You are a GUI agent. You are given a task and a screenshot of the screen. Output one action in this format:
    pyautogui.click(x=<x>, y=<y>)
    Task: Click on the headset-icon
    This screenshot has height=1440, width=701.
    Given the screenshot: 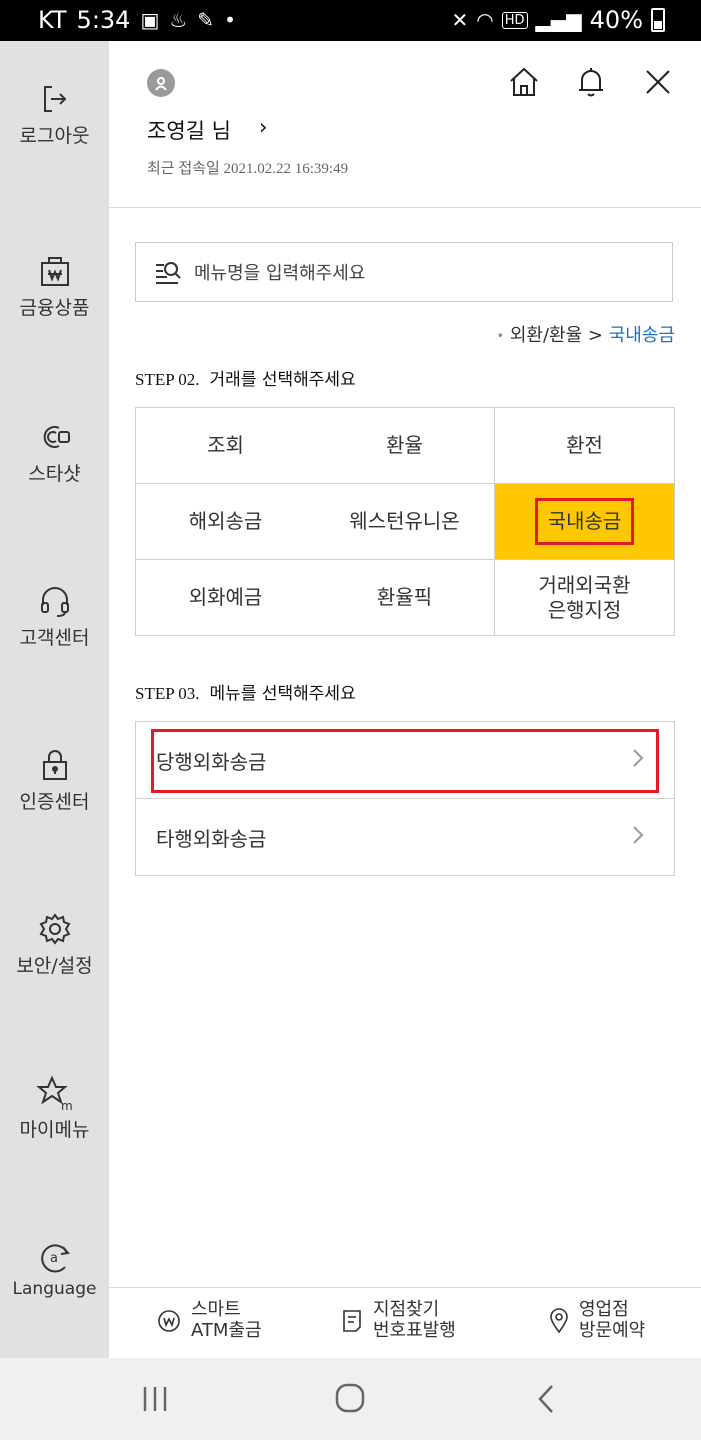 What is the action you would take?
    pyautogui.click(x=54, y=602)
    